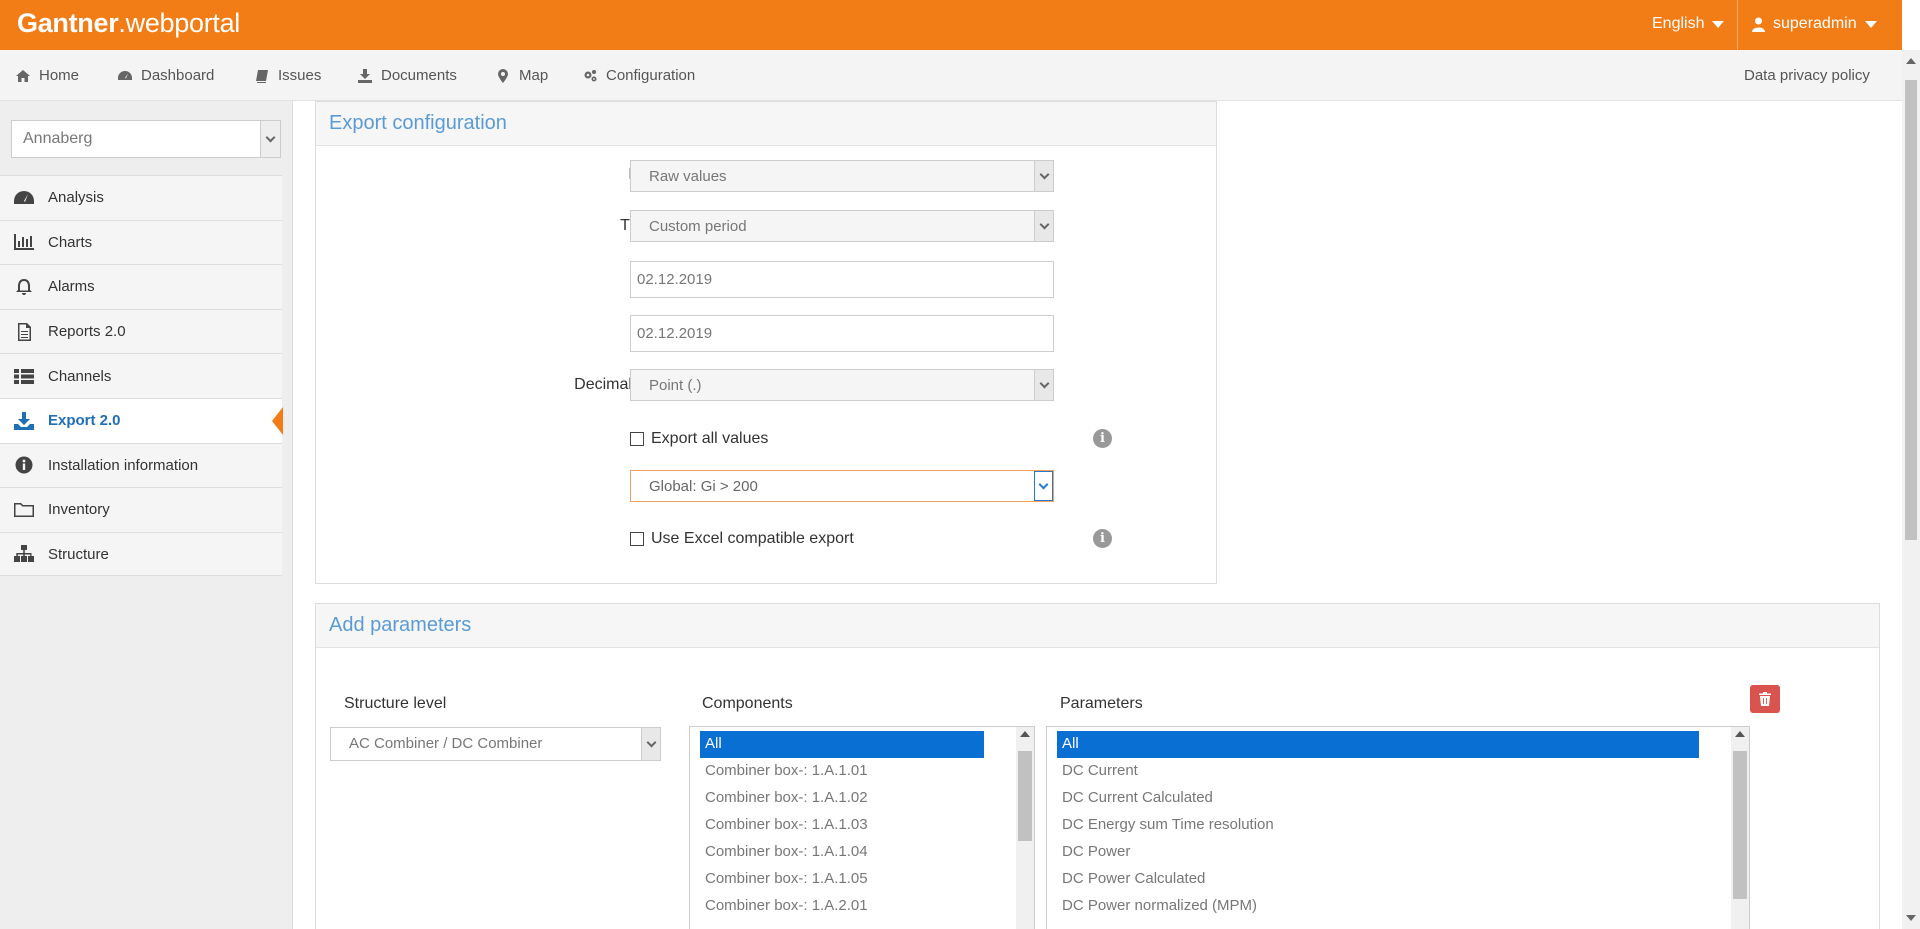 The width and height of the screenshot is (1920, 929). I want to click on nav-label: Configuration, so click(651, 75).